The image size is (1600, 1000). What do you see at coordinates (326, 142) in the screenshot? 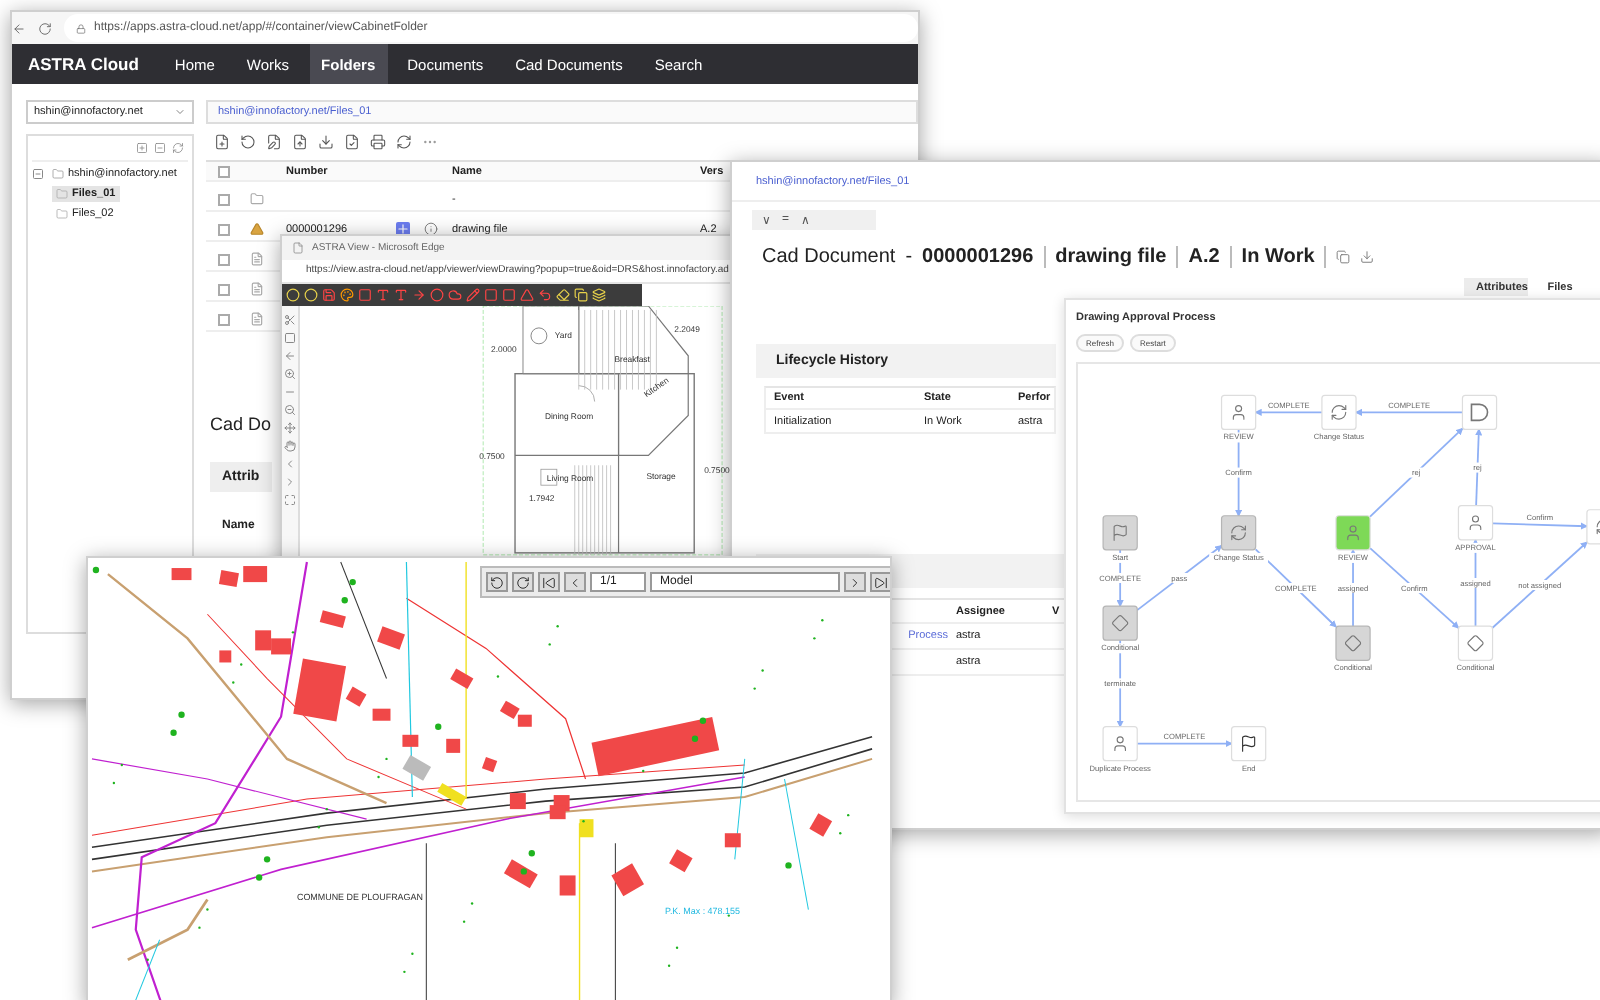
I see `download-icon` at bounding box center [326, 142].